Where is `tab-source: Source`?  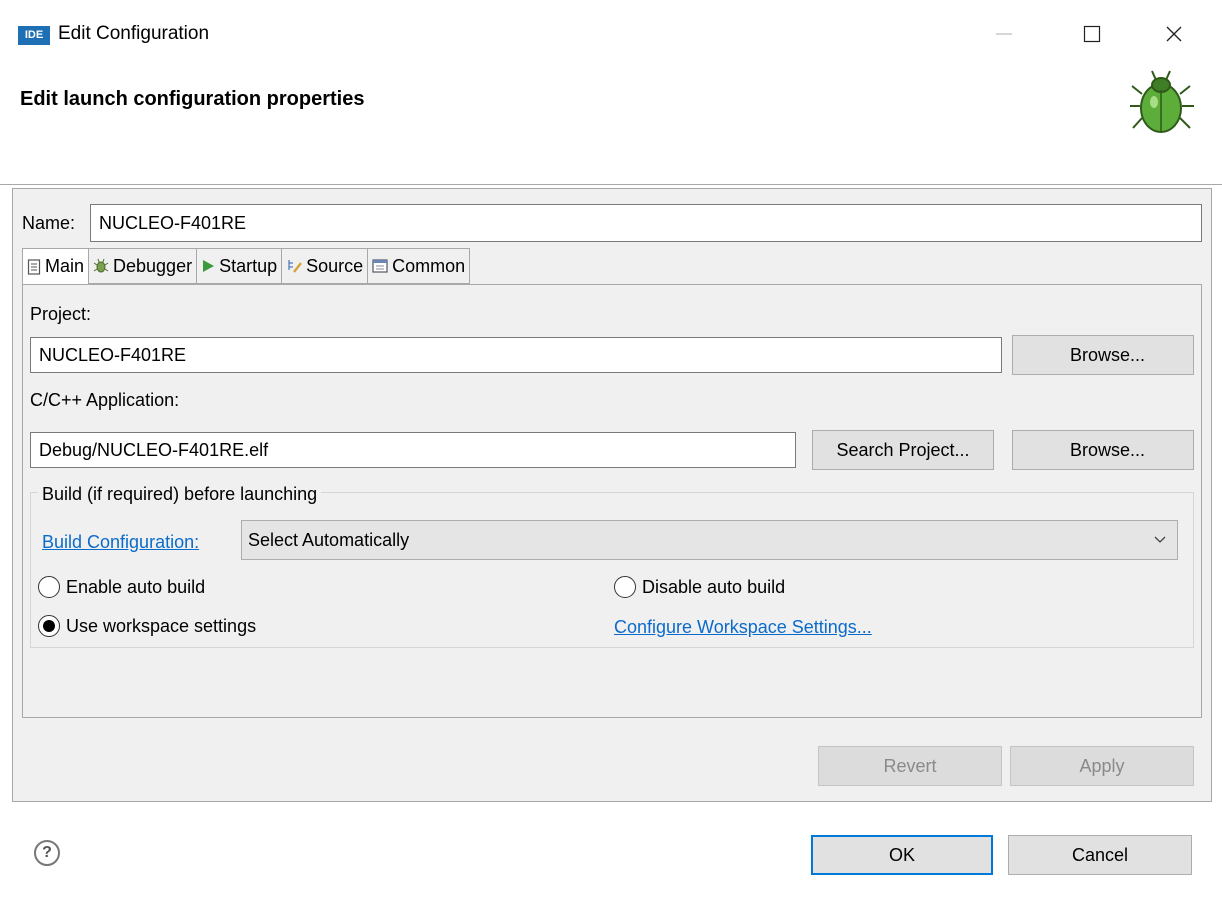
tab-source: Source is located at coordinates (324, 266).